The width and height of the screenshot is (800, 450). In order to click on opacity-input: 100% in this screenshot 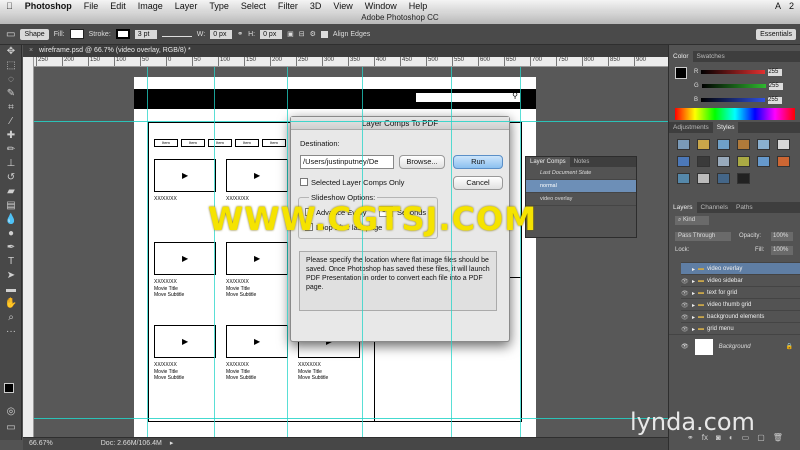, I will do `click(782, 236)`.